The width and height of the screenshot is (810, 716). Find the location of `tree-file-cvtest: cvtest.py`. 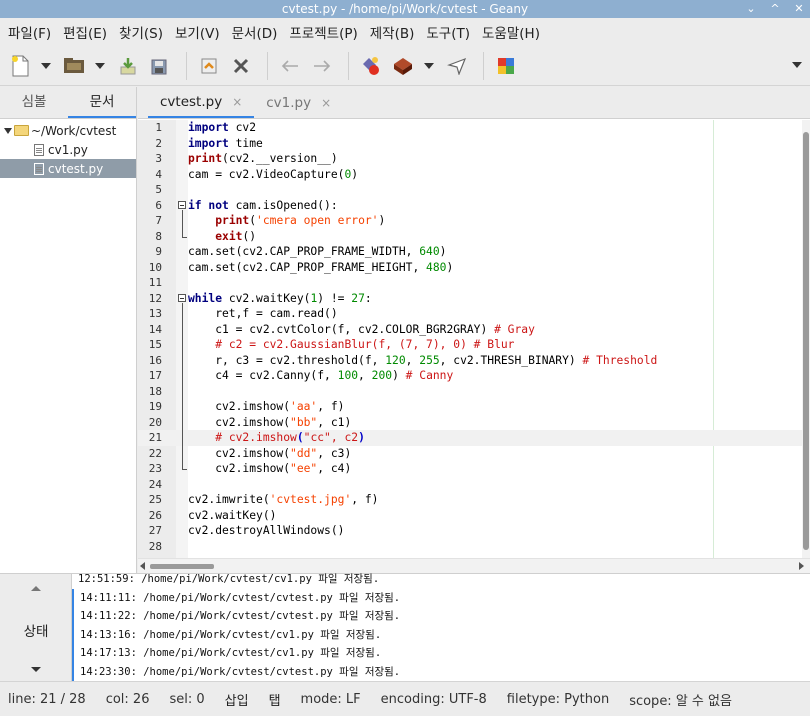

tree-file-cvtest: cvtest.py is located at coordinates (68, 168).